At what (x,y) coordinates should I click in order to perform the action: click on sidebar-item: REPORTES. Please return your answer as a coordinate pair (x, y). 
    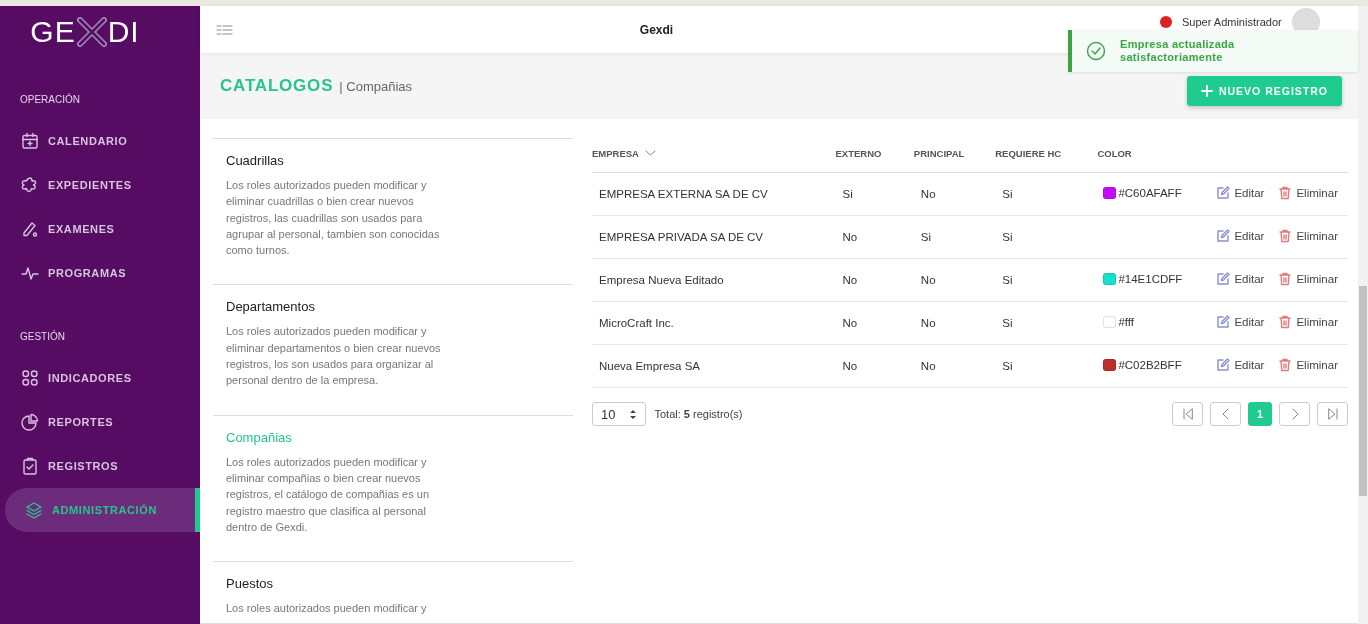
    Looking at the image, I should click on (100, 422).